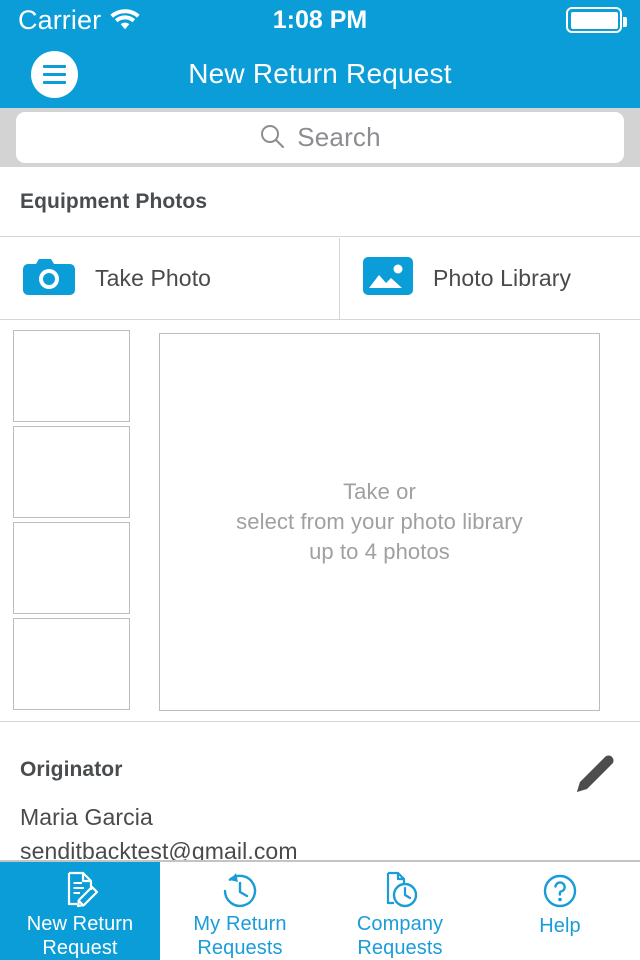 The height and width of the screenshot is (960, 640). Describe the element at coordinates (80, 924) in the screenshot. I see `tab-label-line-1: New Return` at that location.